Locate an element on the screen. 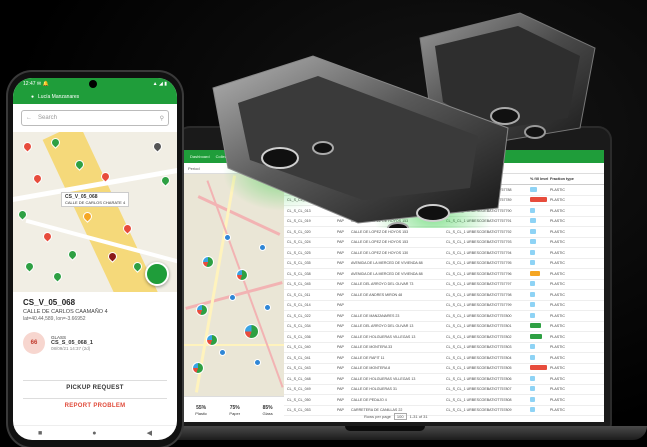 The height and width of the screenshot is (447, 647). back-arrow-icon: ← is located at coordinates (29, 118).